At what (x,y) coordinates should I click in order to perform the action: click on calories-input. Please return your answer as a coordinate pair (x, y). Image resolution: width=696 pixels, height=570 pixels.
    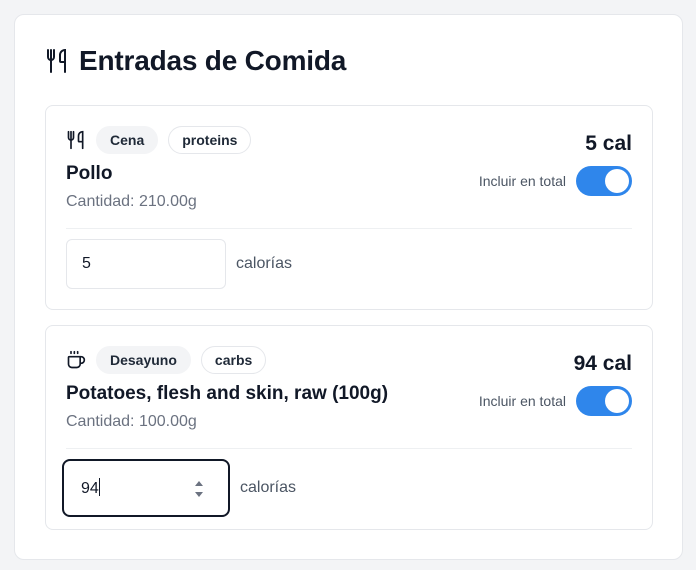
    Looking at the image, I should click on (146, 264).